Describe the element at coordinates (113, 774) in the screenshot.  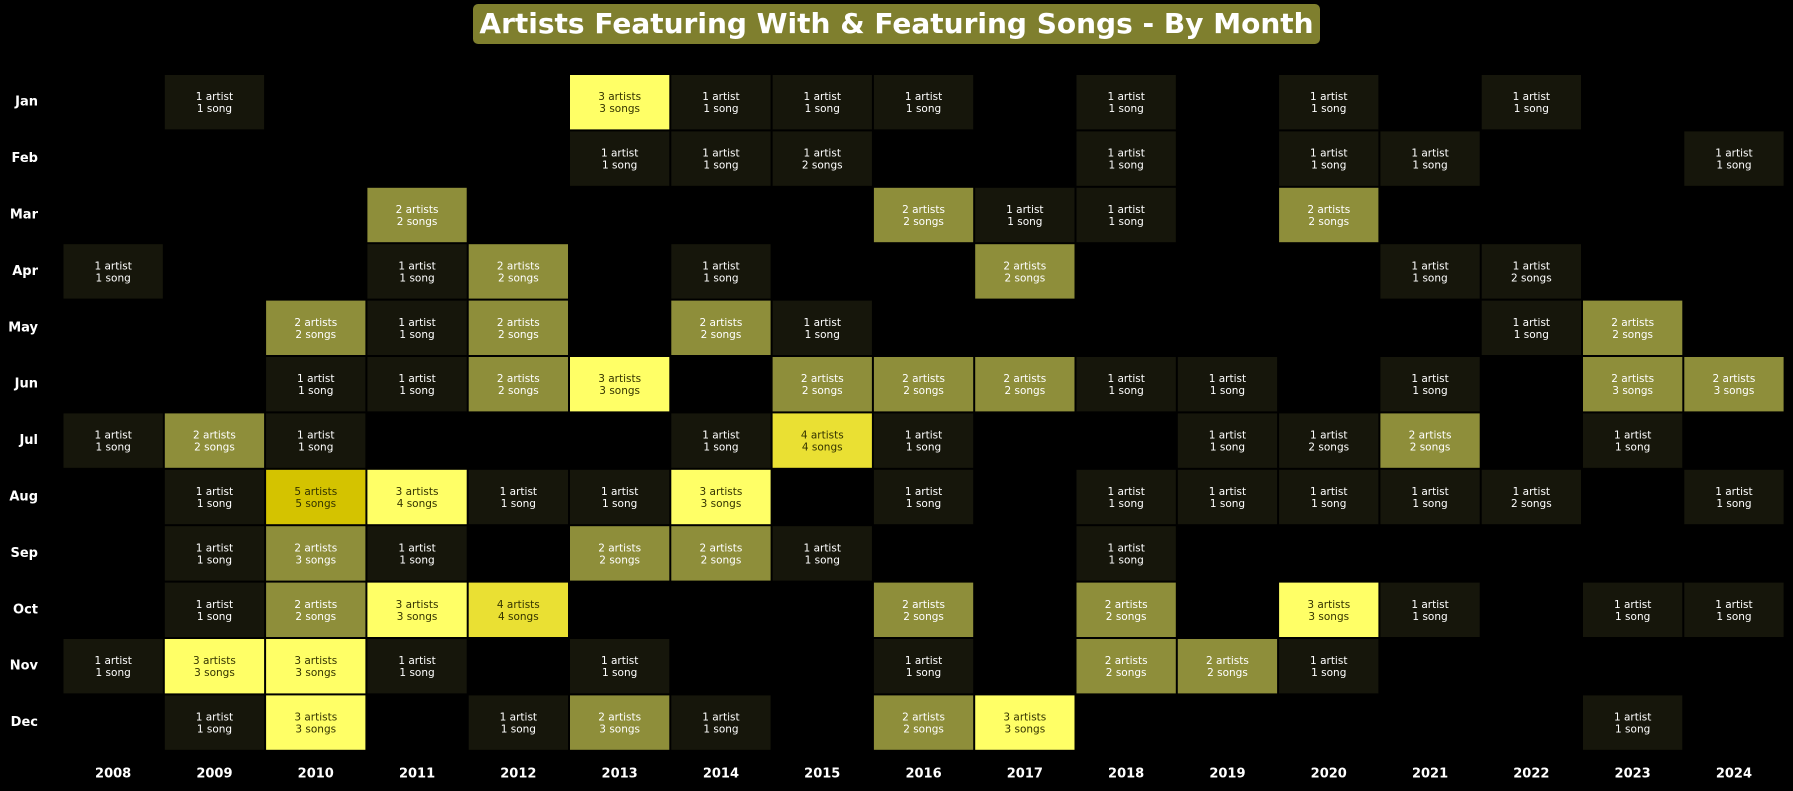
I see `year-label-2008: 2008` at that location.